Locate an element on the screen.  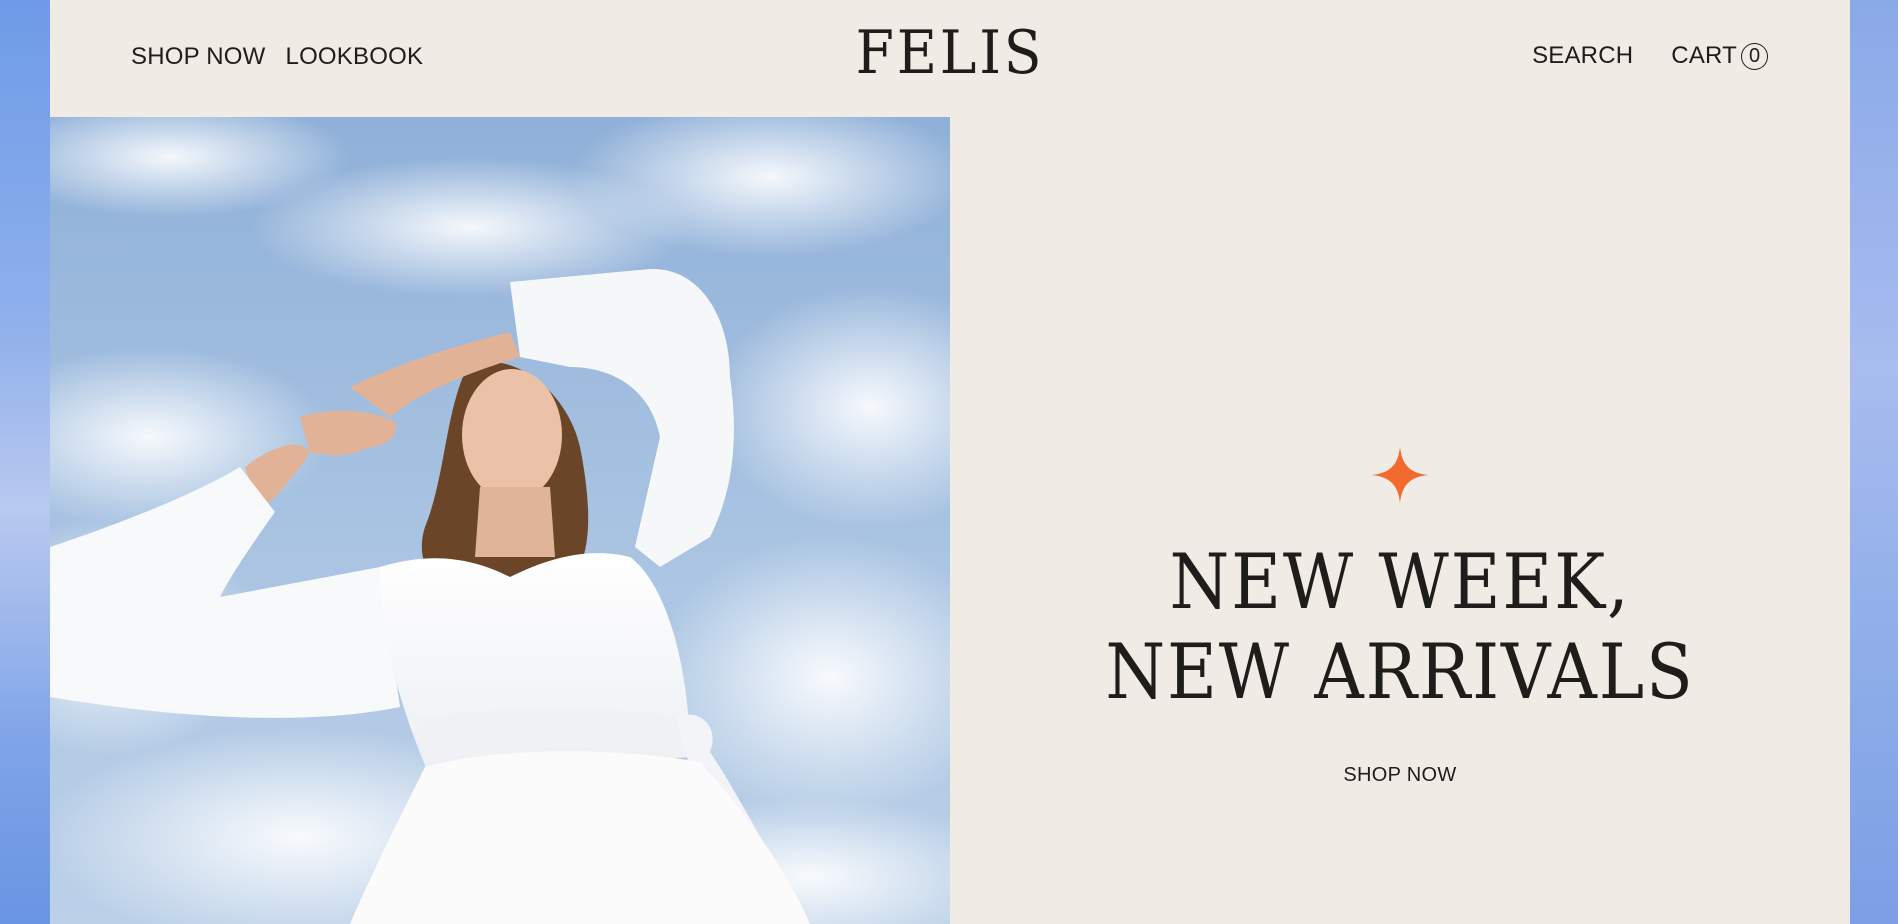
hero-headline: NEW WEEK, NEW ARRIVALS is located at coordinates (1400, 627).